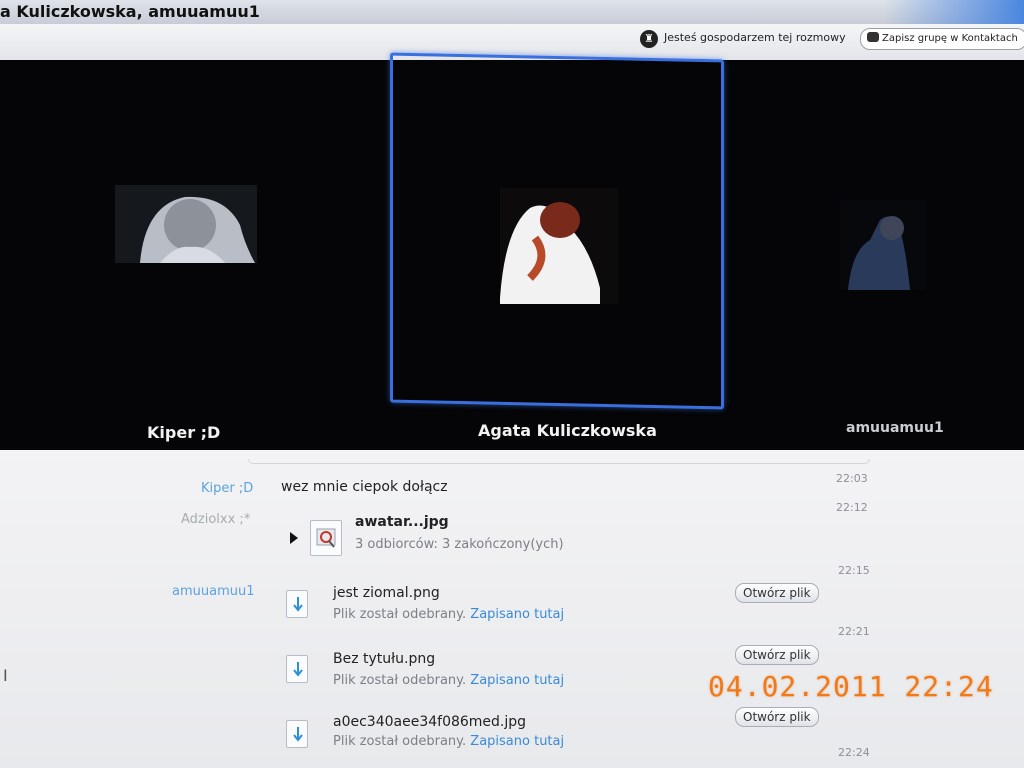 This screenshot has width=1024, height=768. I want to click on contacts-group-icon, so click(873, 37).